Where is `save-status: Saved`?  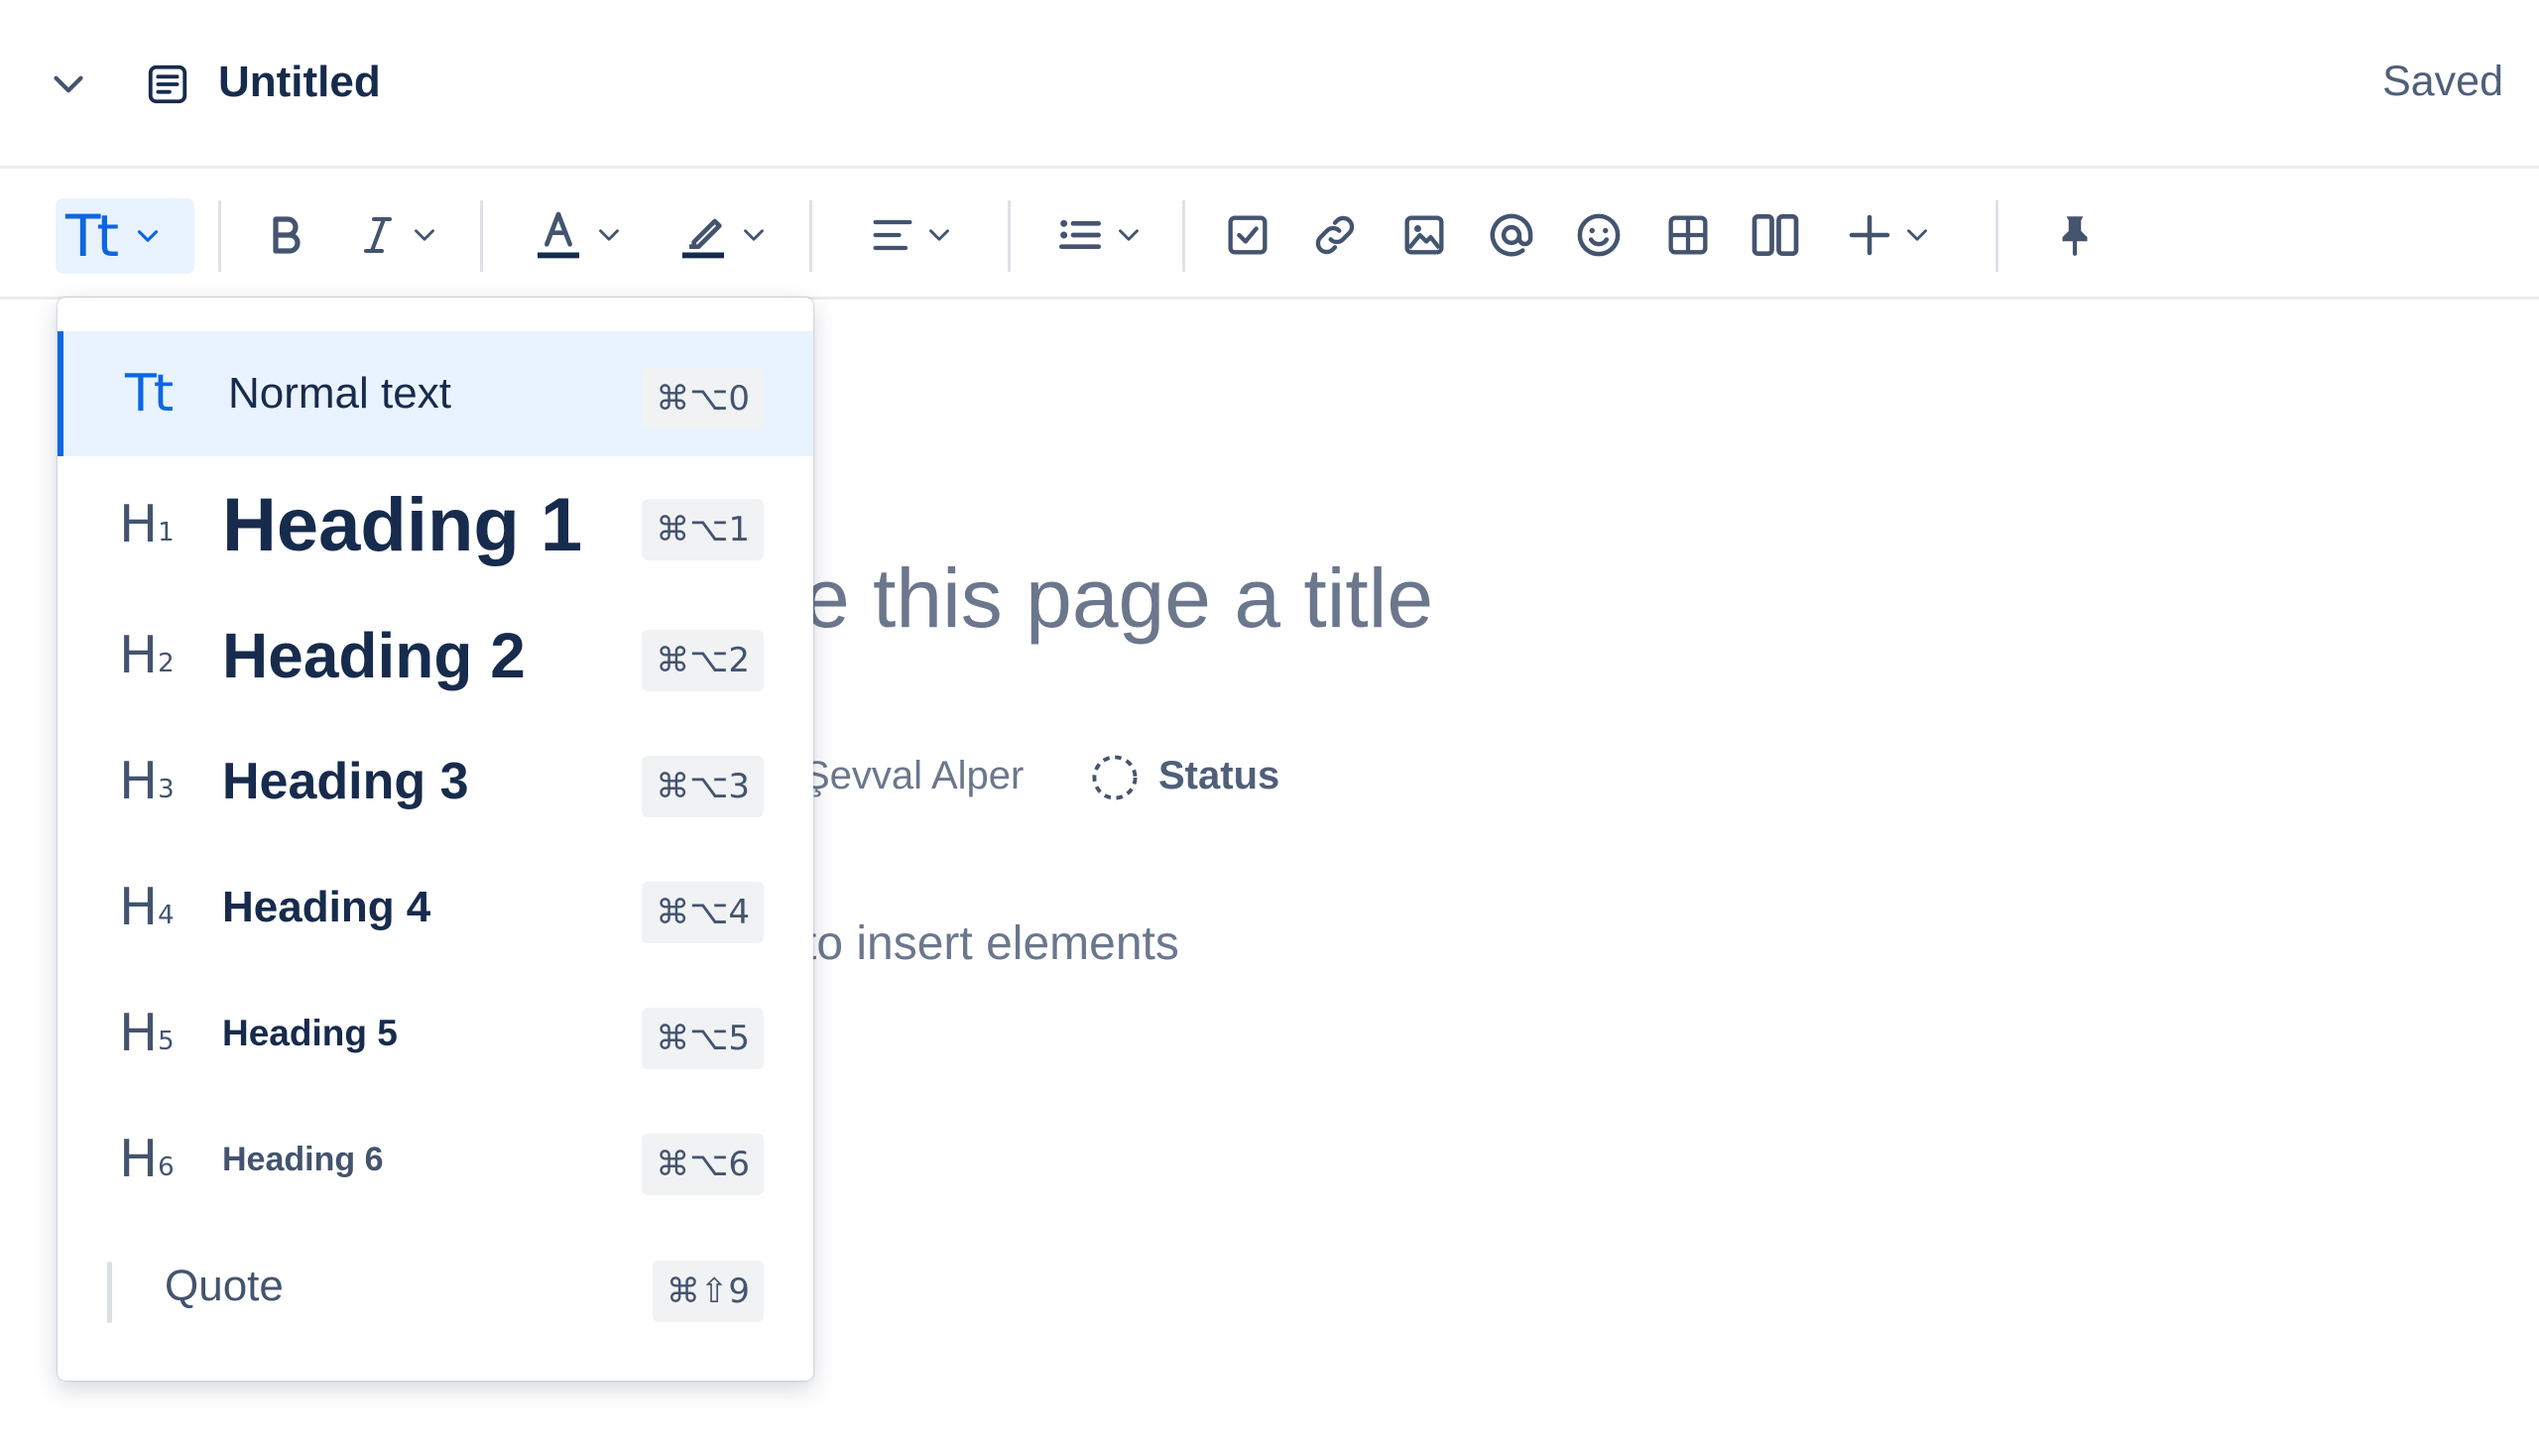
save-status: Saved is located at coordinates (2442, 81).